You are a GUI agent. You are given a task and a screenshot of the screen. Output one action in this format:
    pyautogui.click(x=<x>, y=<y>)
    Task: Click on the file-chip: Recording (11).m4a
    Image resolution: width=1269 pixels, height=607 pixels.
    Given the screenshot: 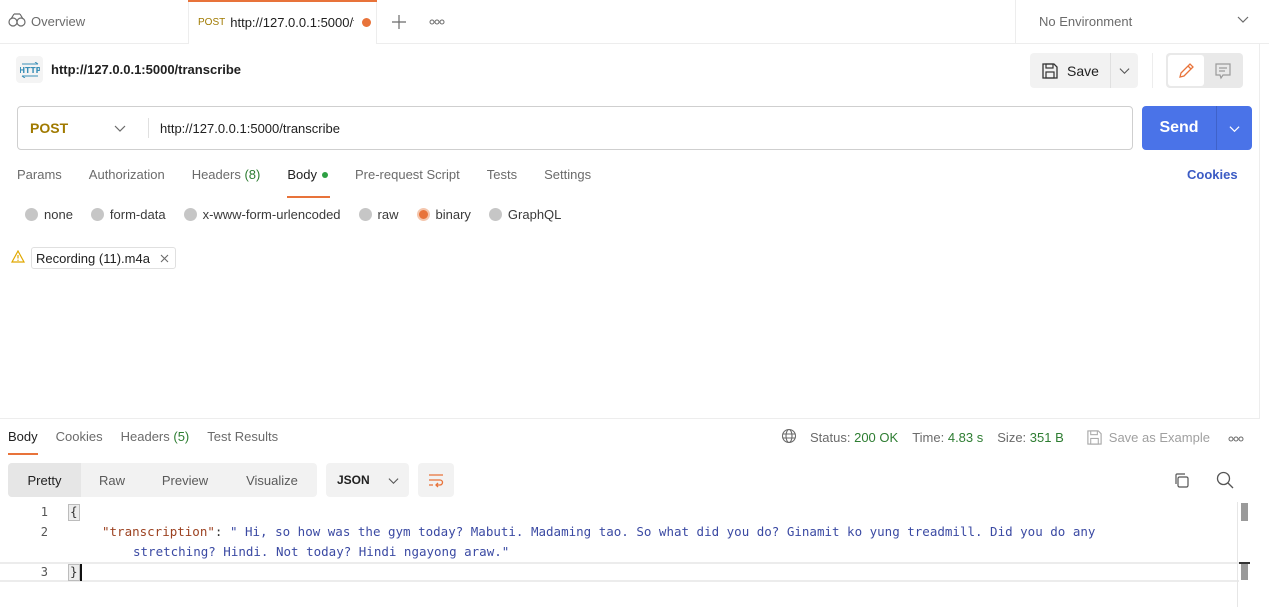 What is the action you would take?
    pyautogui.click(x=103, y=258)
    